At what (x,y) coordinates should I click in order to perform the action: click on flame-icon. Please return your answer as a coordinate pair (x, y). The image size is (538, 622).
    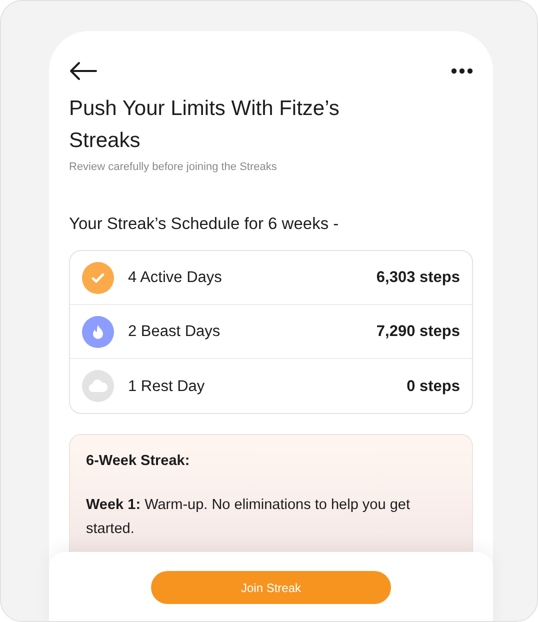
    Looking at the image, I should click on (98, 332).